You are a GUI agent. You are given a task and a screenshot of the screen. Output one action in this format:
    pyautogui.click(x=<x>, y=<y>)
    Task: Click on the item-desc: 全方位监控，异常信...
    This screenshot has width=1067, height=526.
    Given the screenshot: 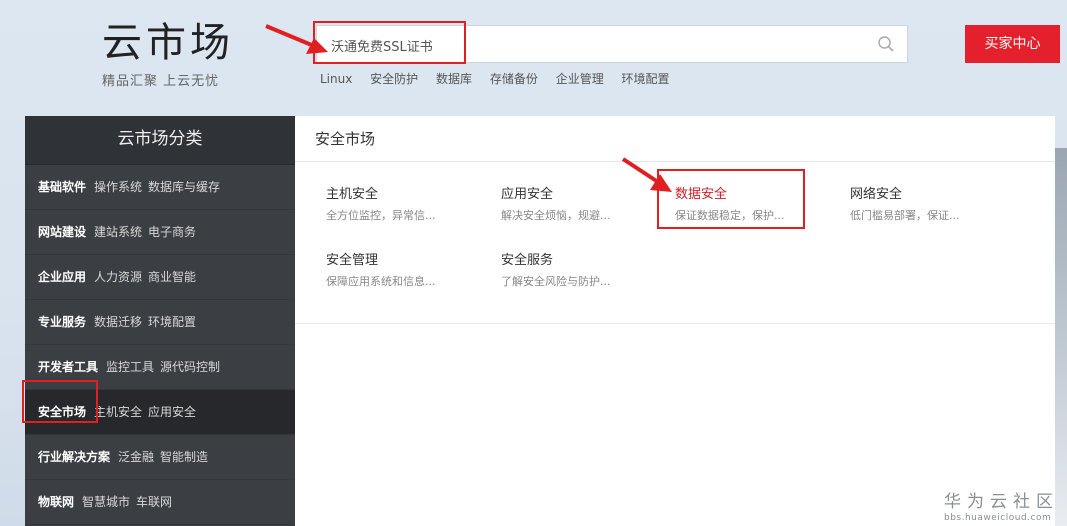 What is the action you would take?
    pyautogui.click(x=381, y=215)
    